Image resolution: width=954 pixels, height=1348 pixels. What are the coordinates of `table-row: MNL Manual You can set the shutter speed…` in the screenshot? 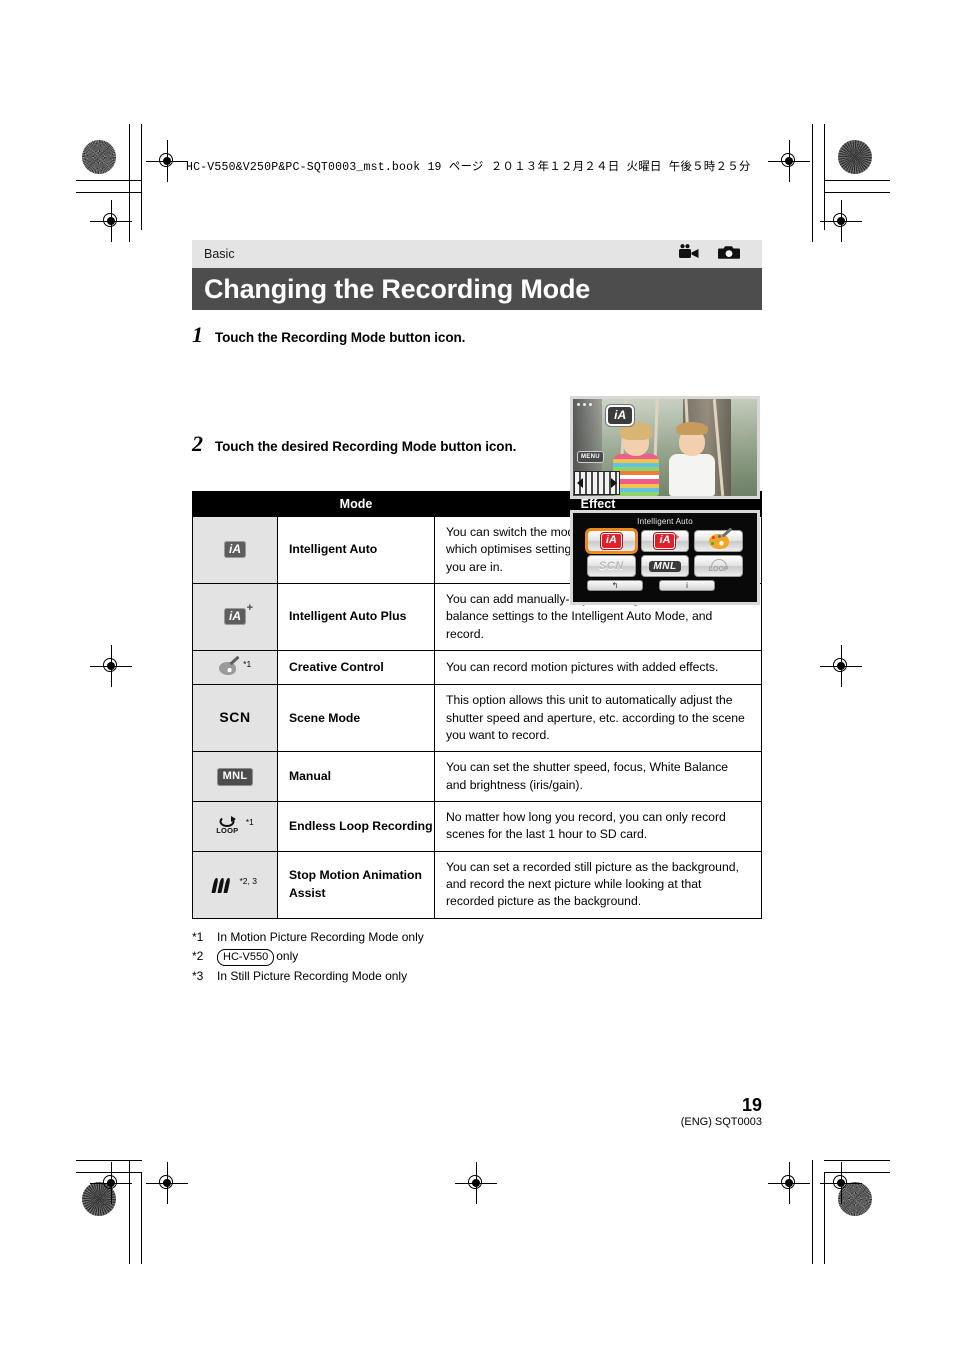 It's located at (477, 776).